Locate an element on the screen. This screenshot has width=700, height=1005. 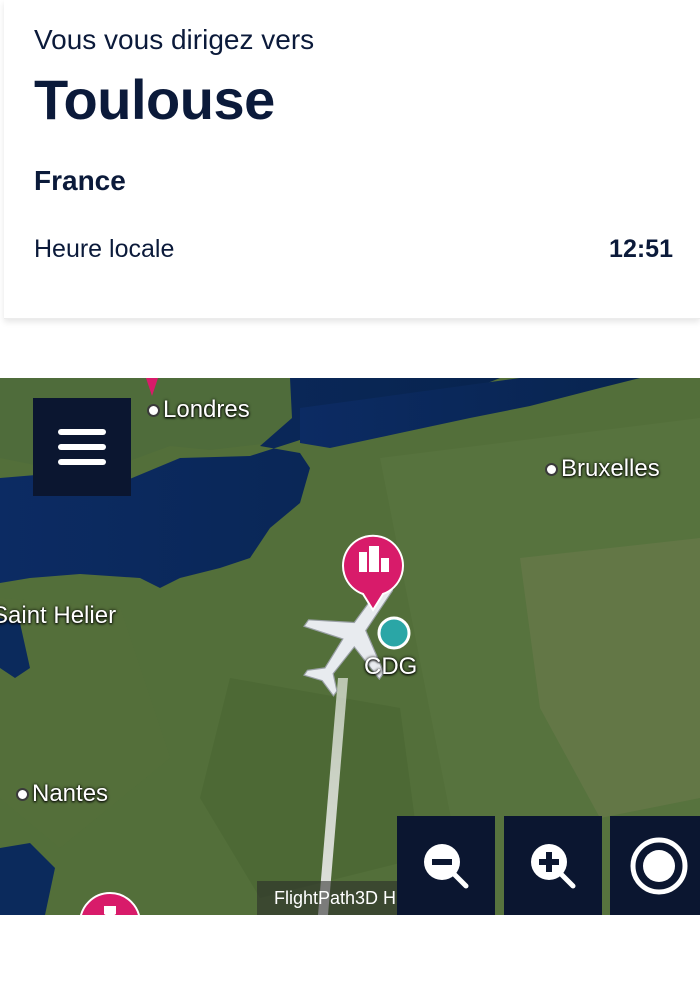
zoom-out-icon is located at coordinates (446, 865).